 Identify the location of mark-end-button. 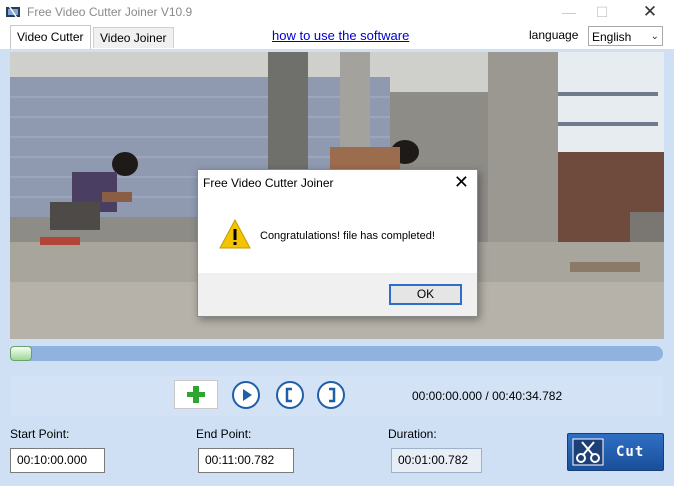
(331, 395).